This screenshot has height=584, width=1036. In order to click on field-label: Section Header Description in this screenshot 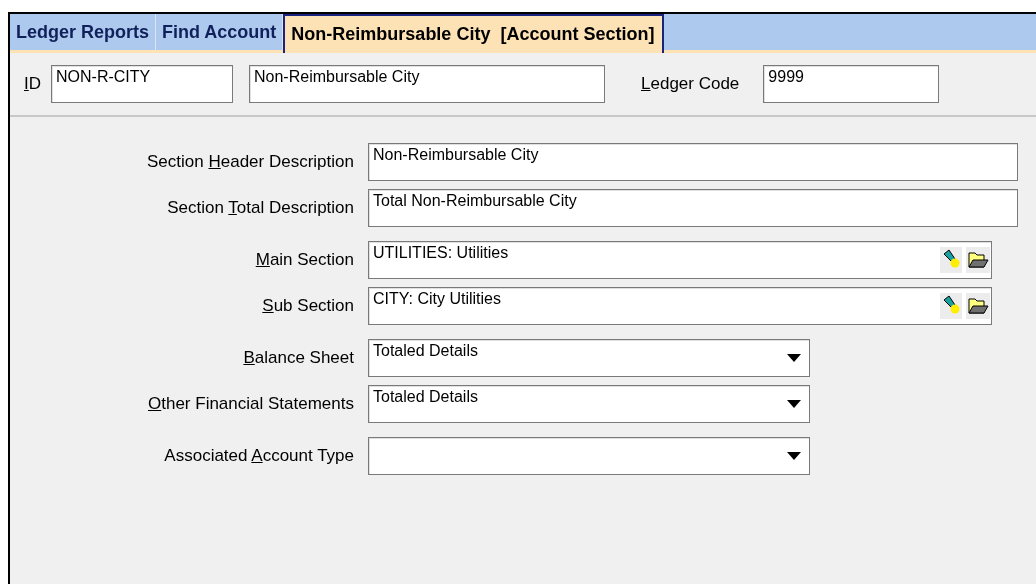, I will do `click(250, 162)`.